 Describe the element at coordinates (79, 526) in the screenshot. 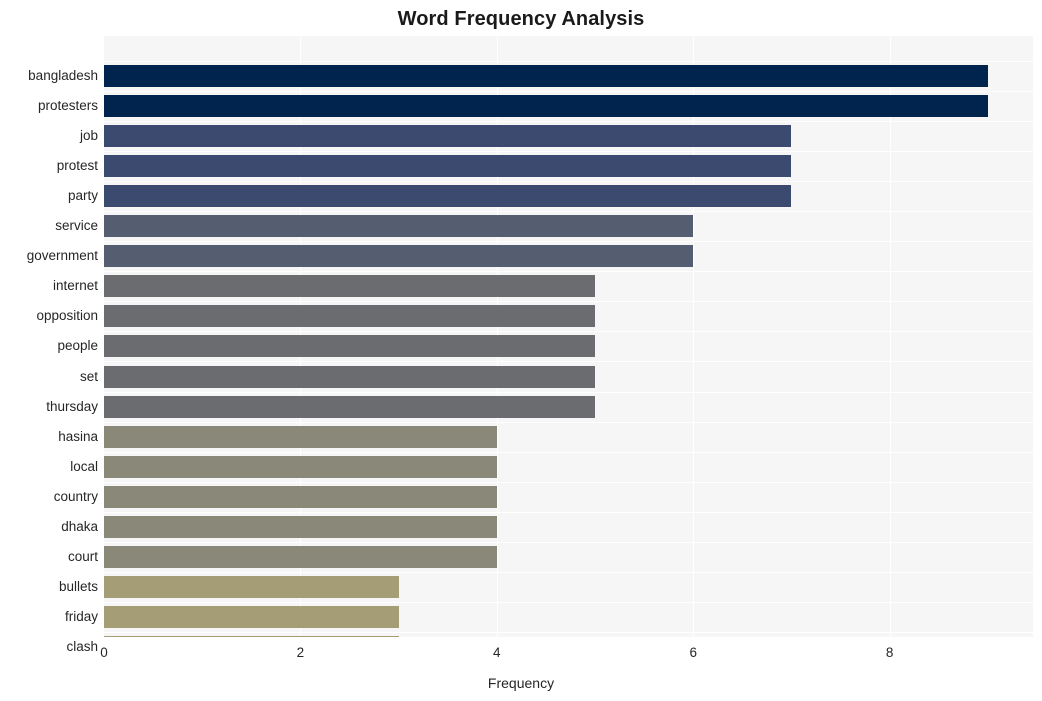

I see `y-axis-tick-label: dhaka` at that location.